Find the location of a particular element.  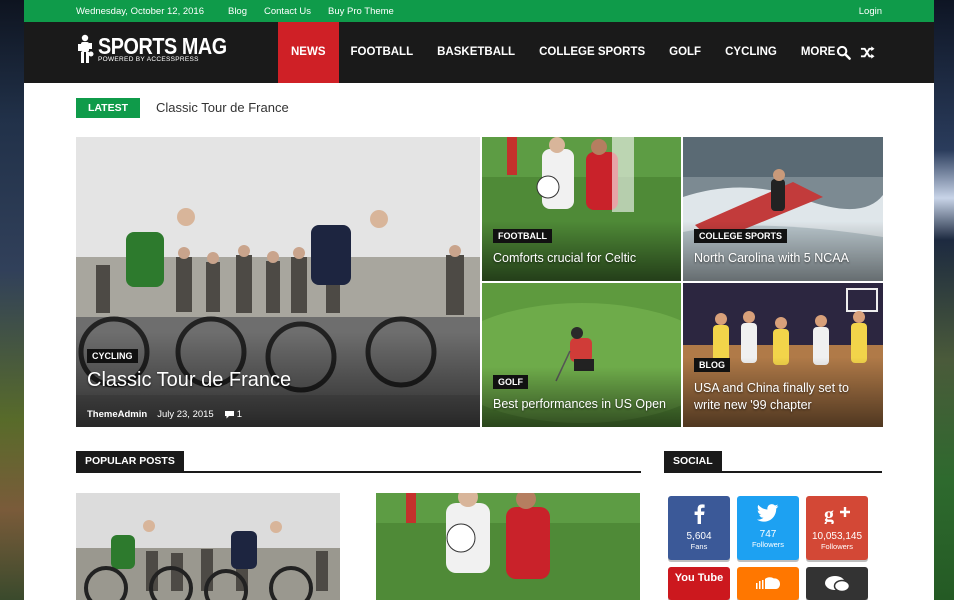

site-logo: SPORTS MAG POWERED BY ACCESSPRESS is located at coordinates (162, 49).